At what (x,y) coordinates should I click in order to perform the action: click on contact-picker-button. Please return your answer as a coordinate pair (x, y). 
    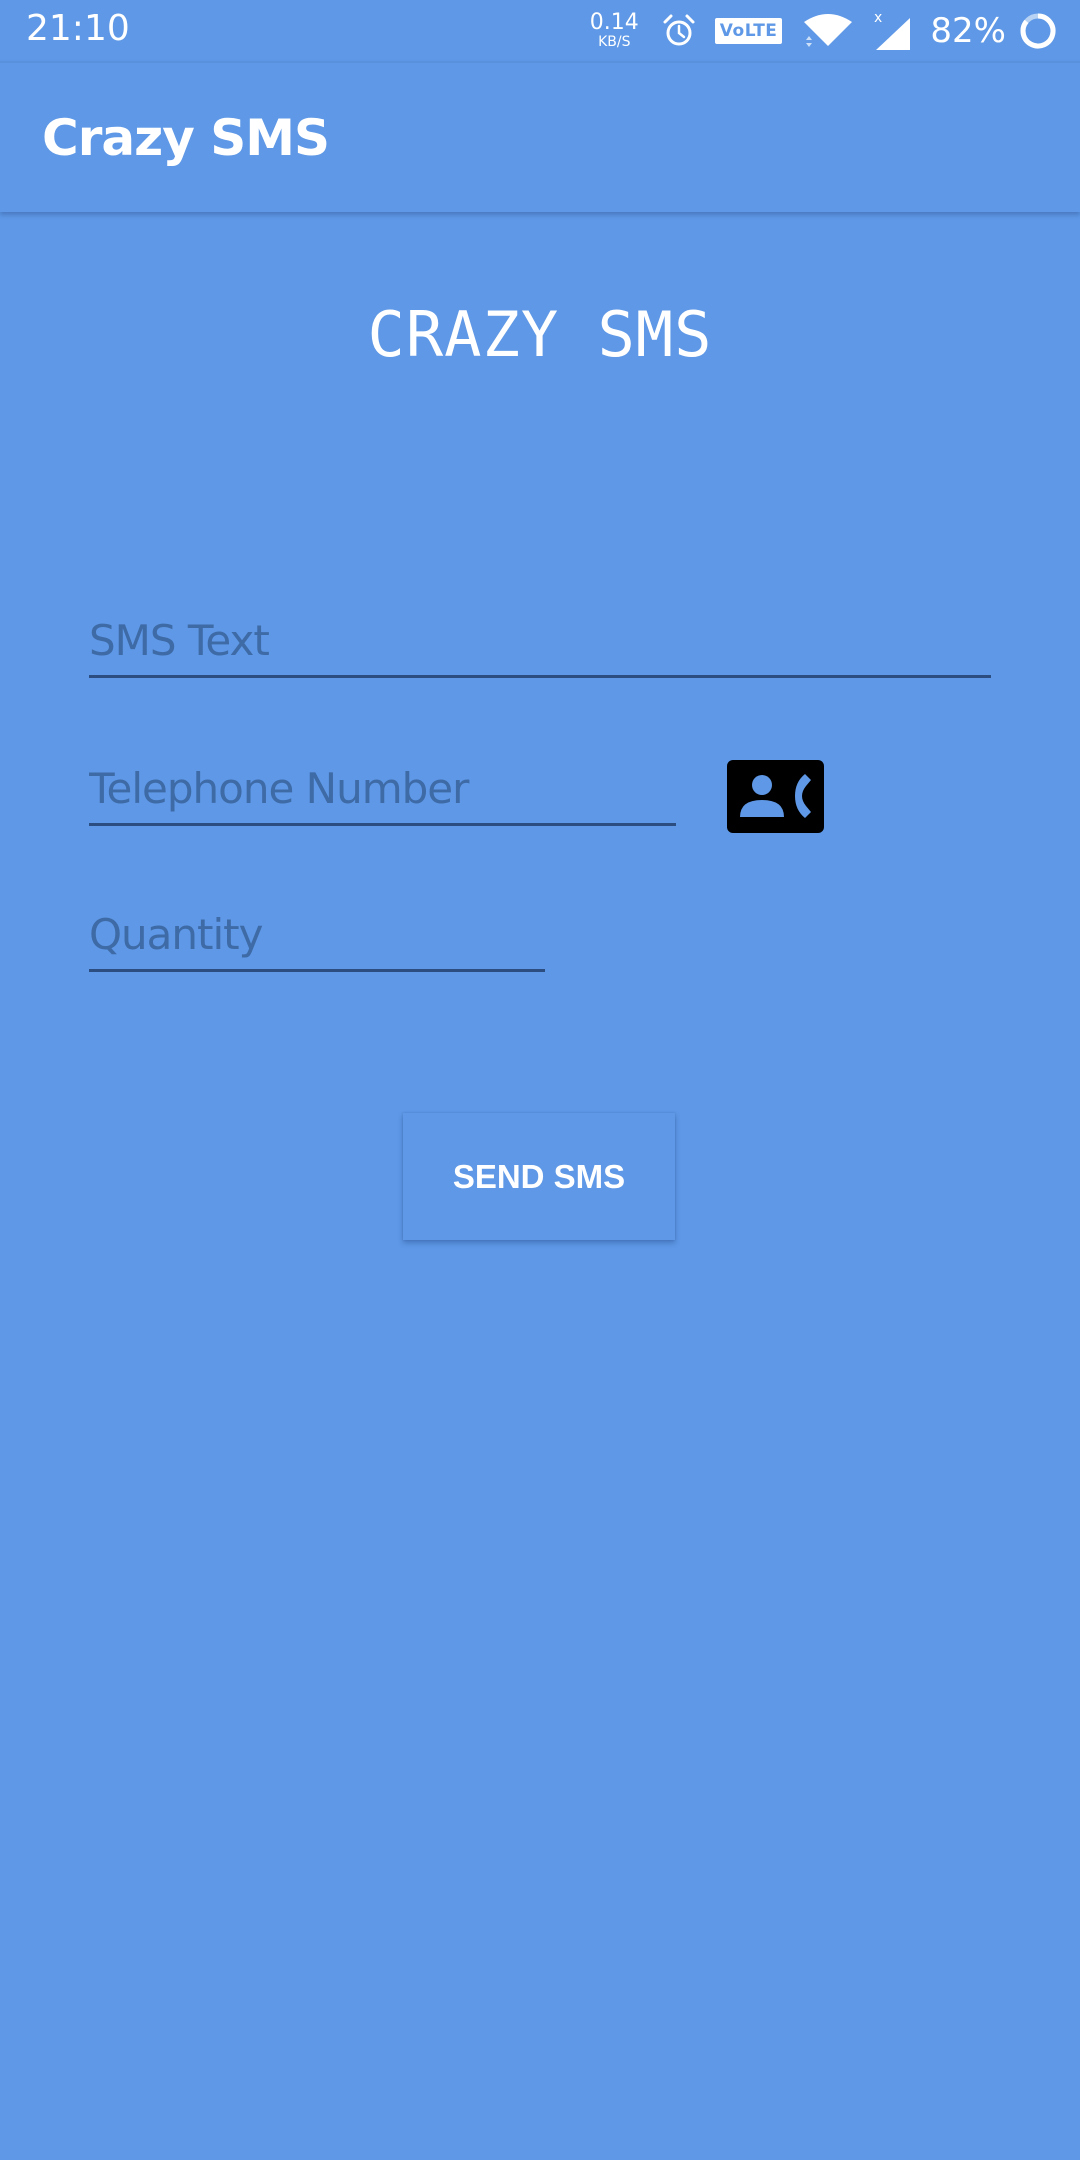
    Looking at the image, I should click on (775, 796).